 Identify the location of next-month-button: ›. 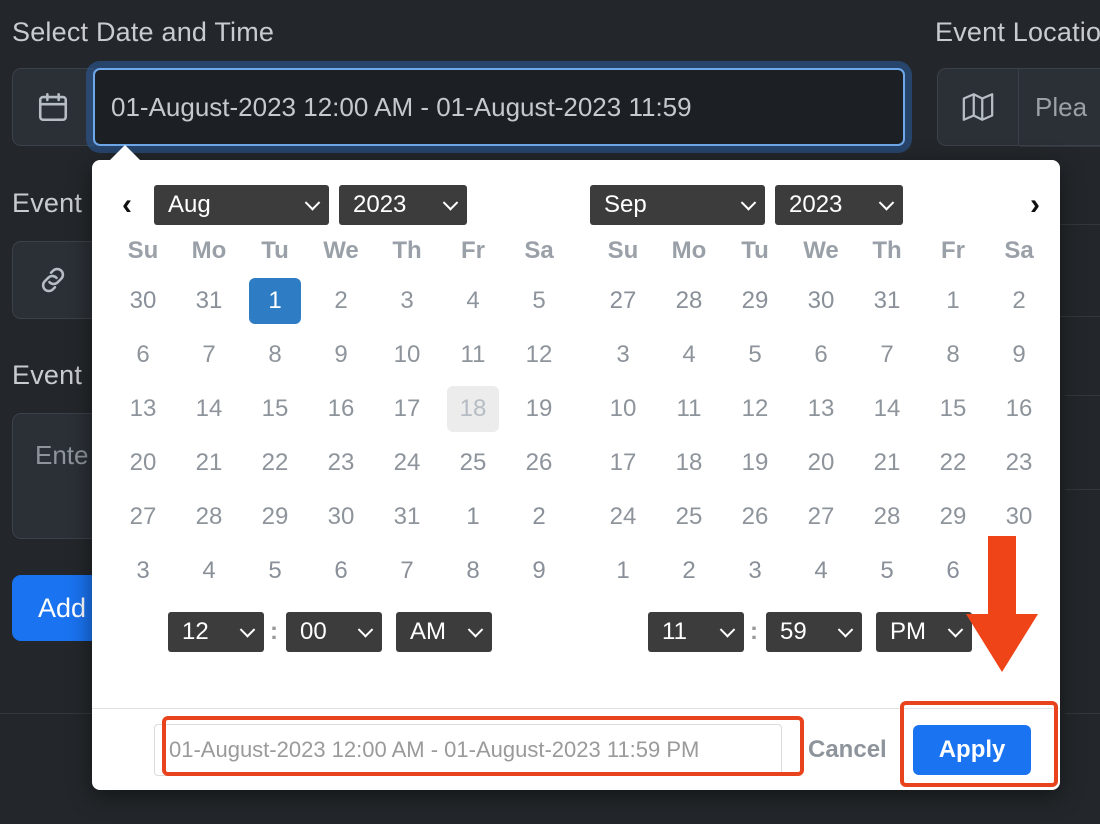
(1035, 205).